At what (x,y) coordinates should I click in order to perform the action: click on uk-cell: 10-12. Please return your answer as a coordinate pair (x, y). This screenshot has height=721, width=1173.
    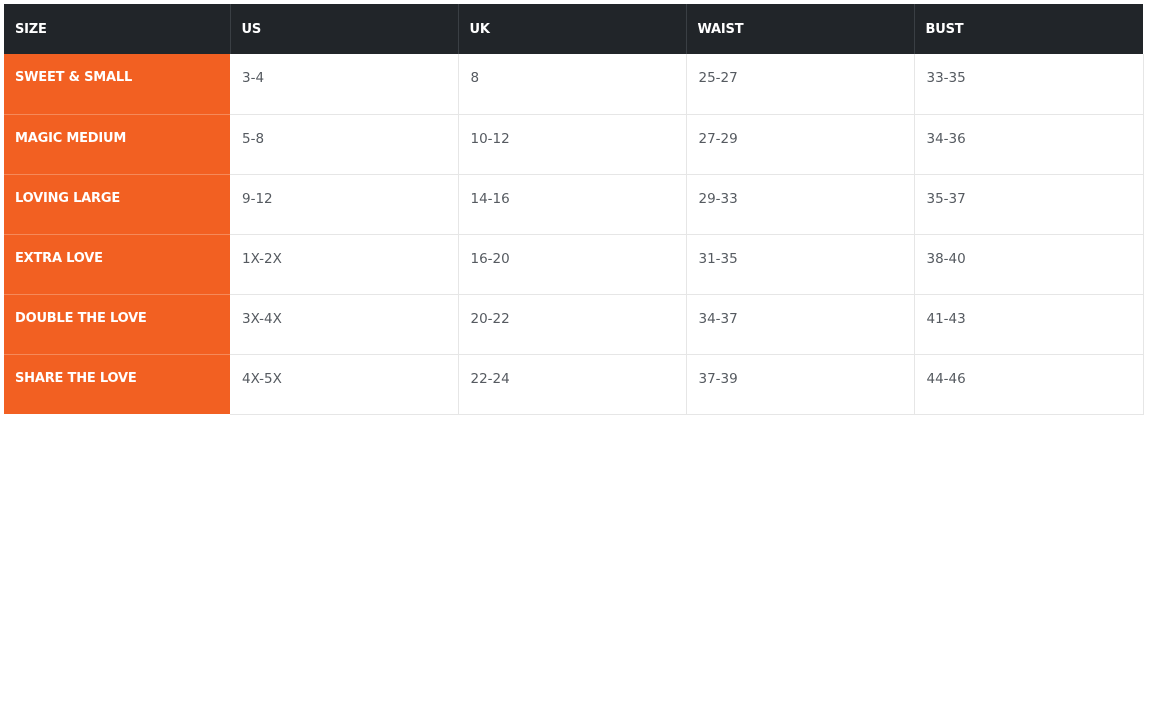
    Looking at the image, I should click on (572, 144).